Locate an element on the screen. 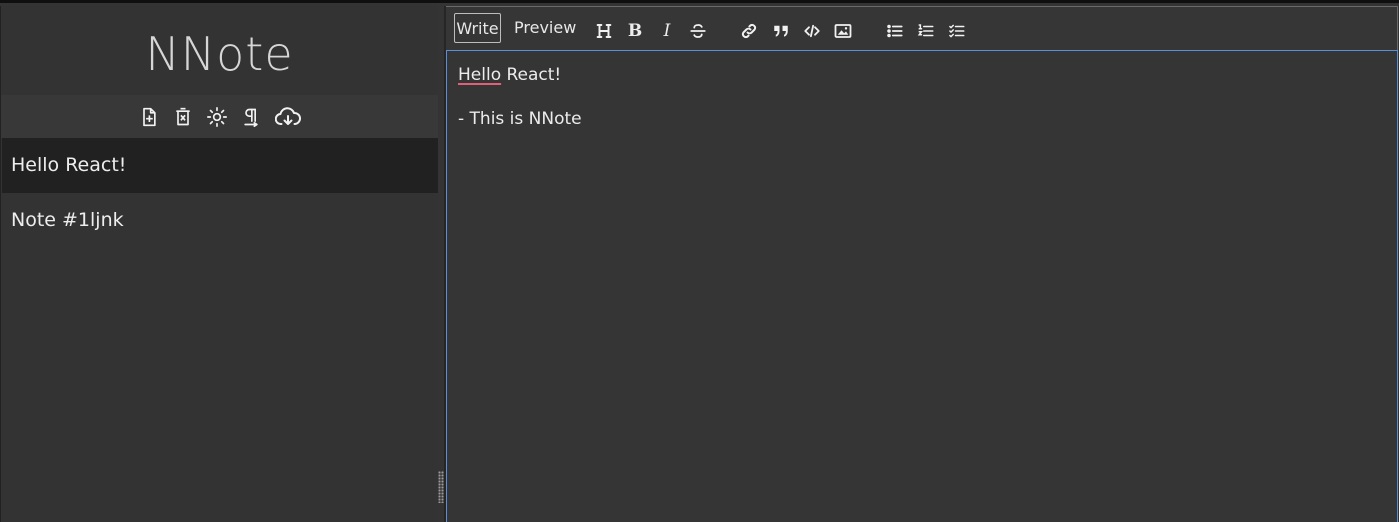 The height and width of the screenshot is (522, 1399). strikethrough-icon is located at coordinates (698, 31).